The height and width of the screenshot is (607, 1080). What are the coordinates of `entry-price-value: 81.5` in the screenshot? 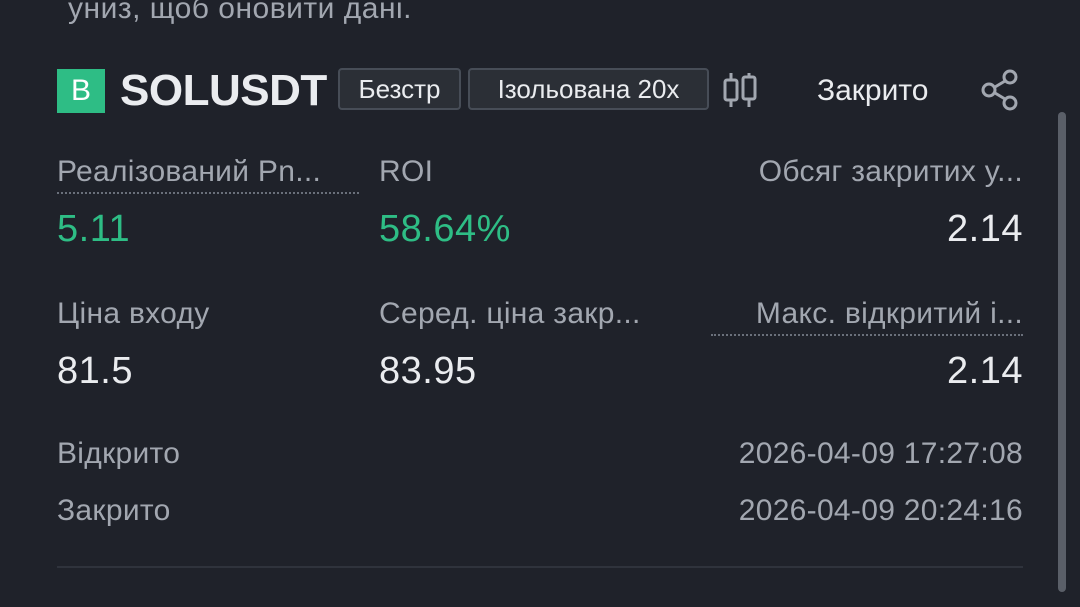 It's located at (95, 371).